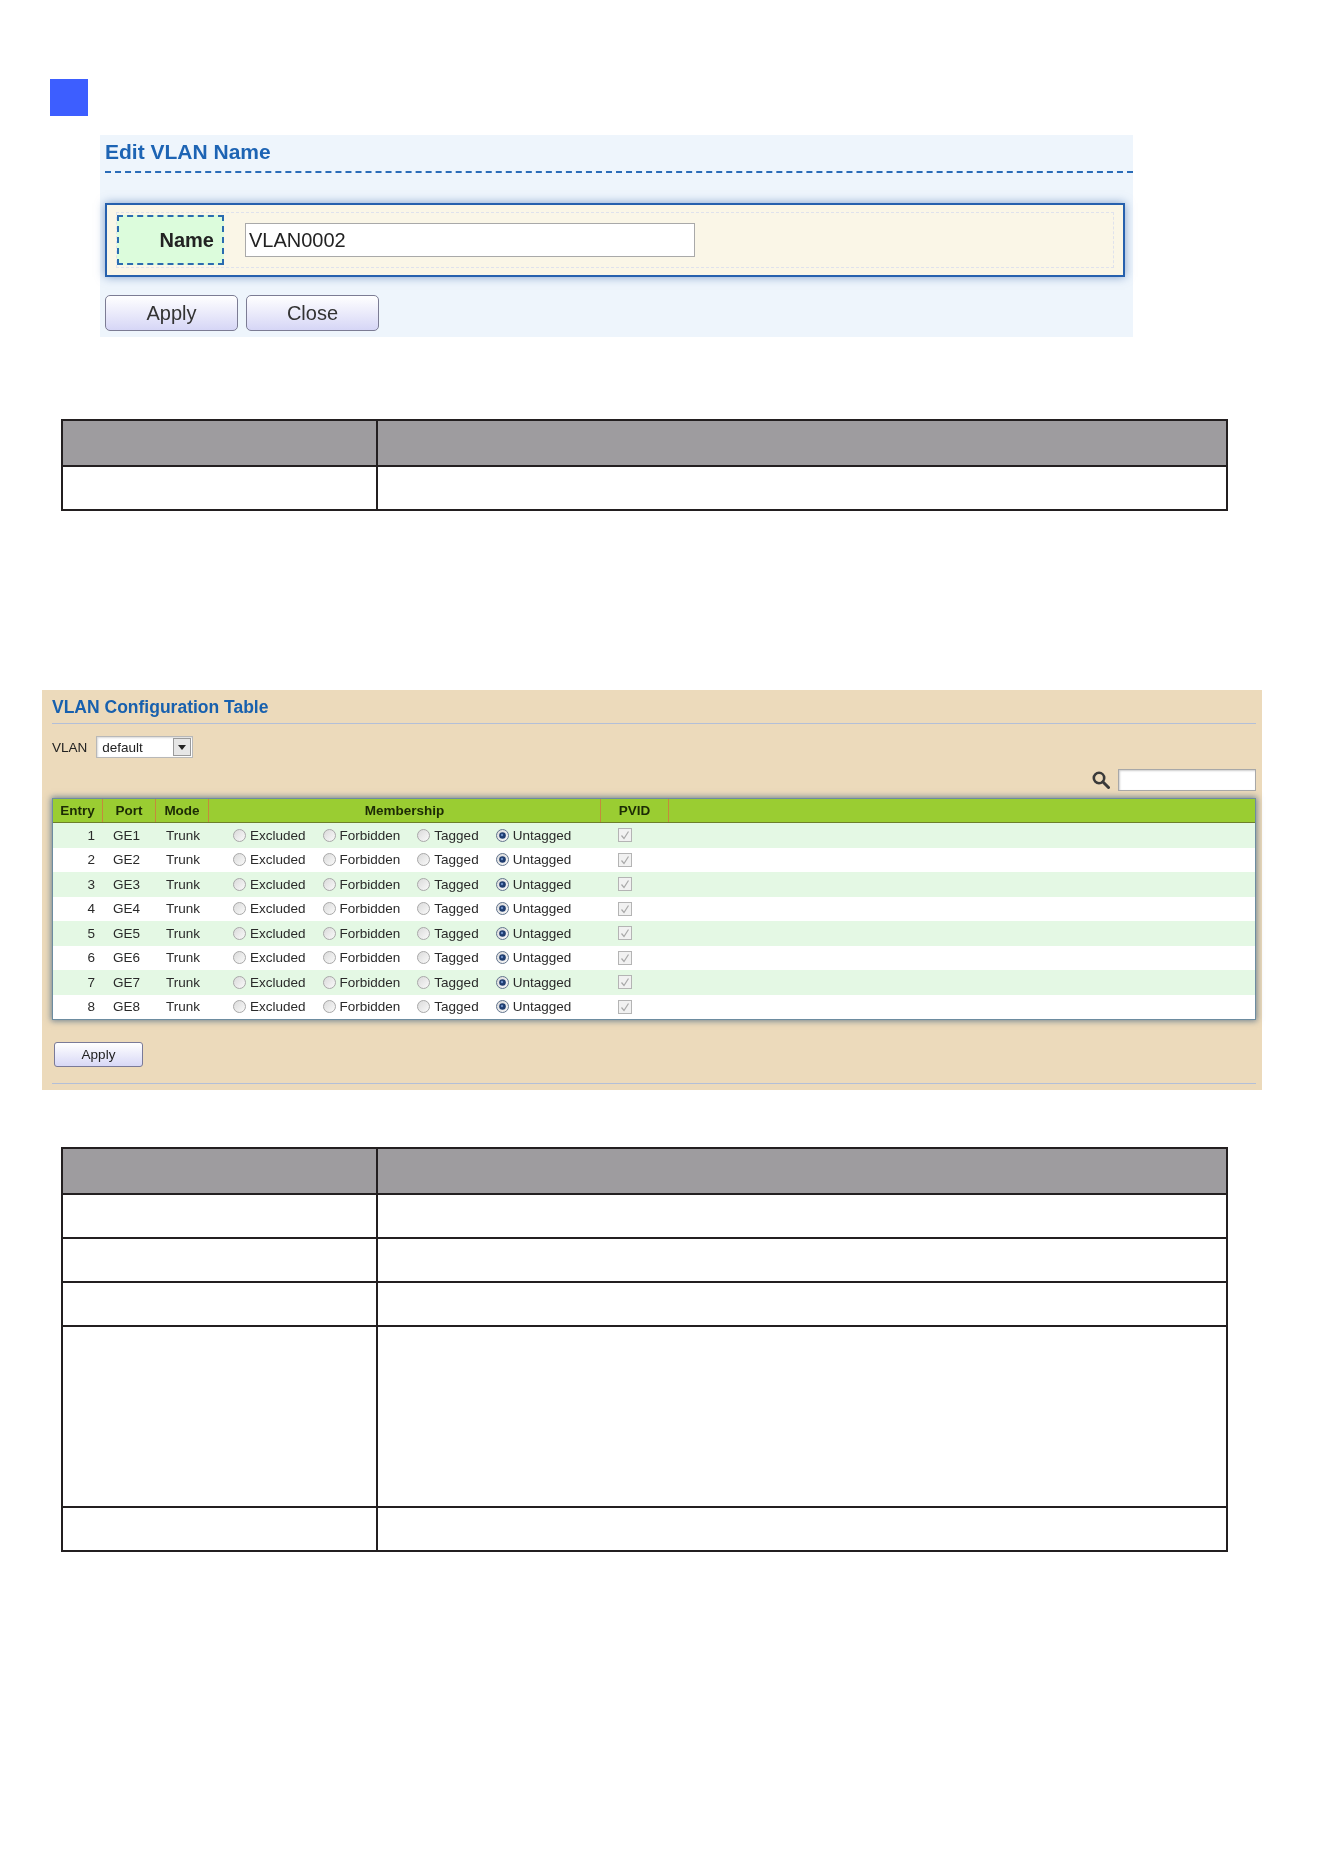 Image resolution: width=1323 pixels, height=1872 pixels. Describe the element at coordinates (126, 909) in the screenshot. I see `port-cell-text: GE4` at that location.